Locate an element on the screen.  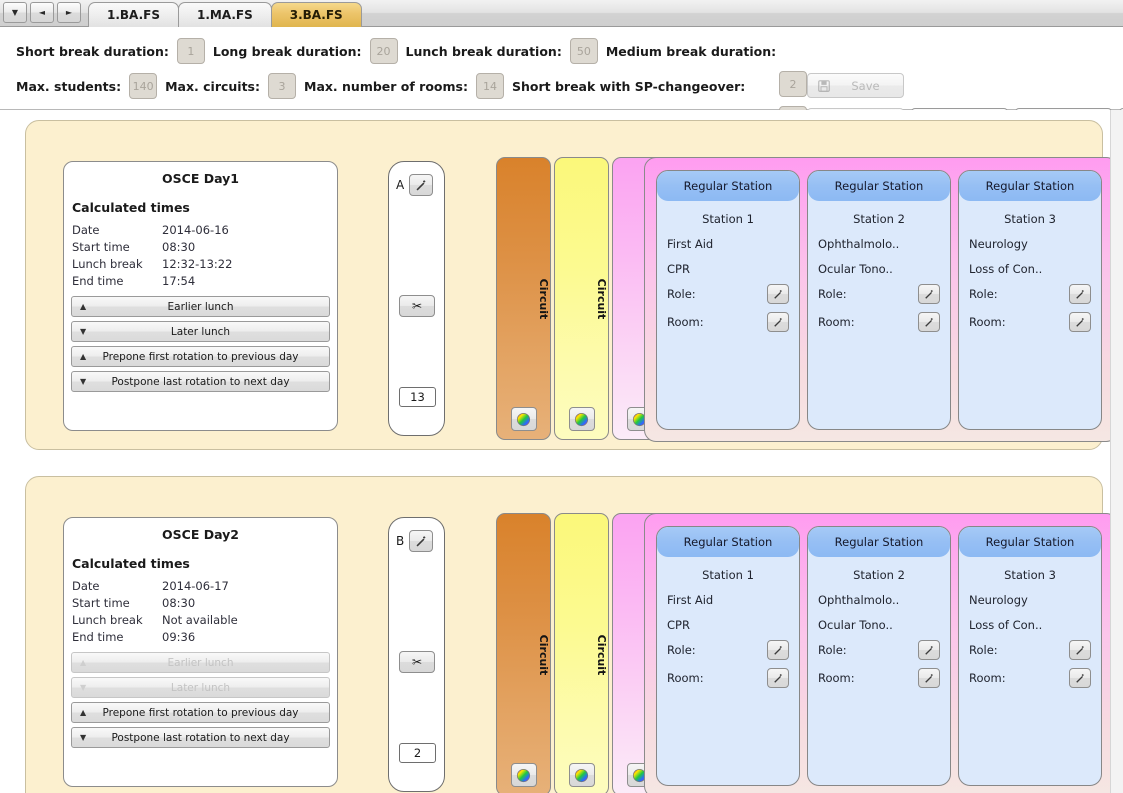
field-value: 140 is located at coordinates (143, 86).